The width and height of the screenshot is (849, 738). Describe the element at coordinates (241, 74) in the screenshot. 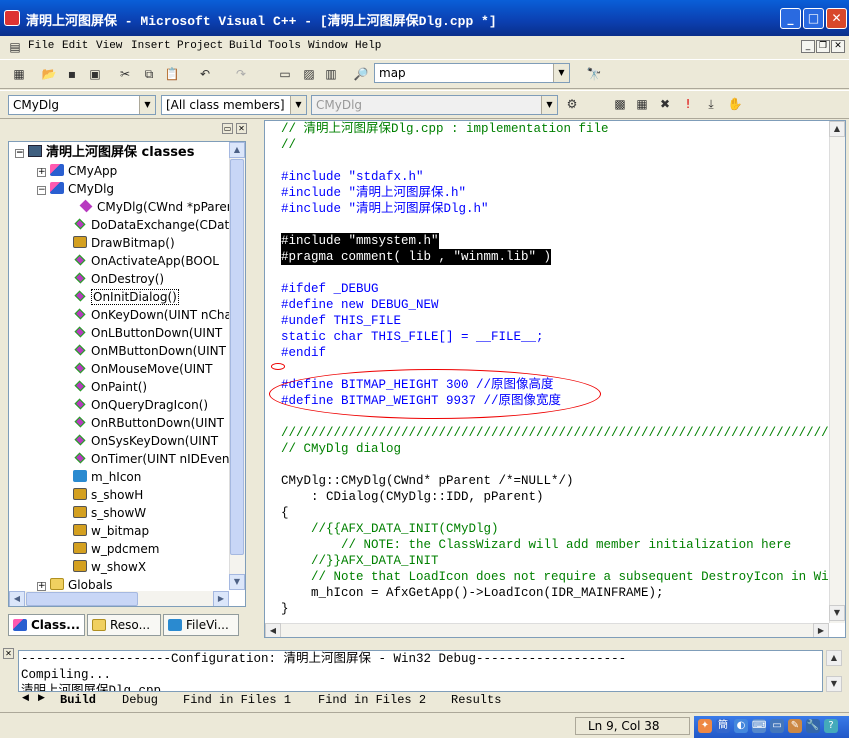

I see `redo-icon: ↷` at that location.